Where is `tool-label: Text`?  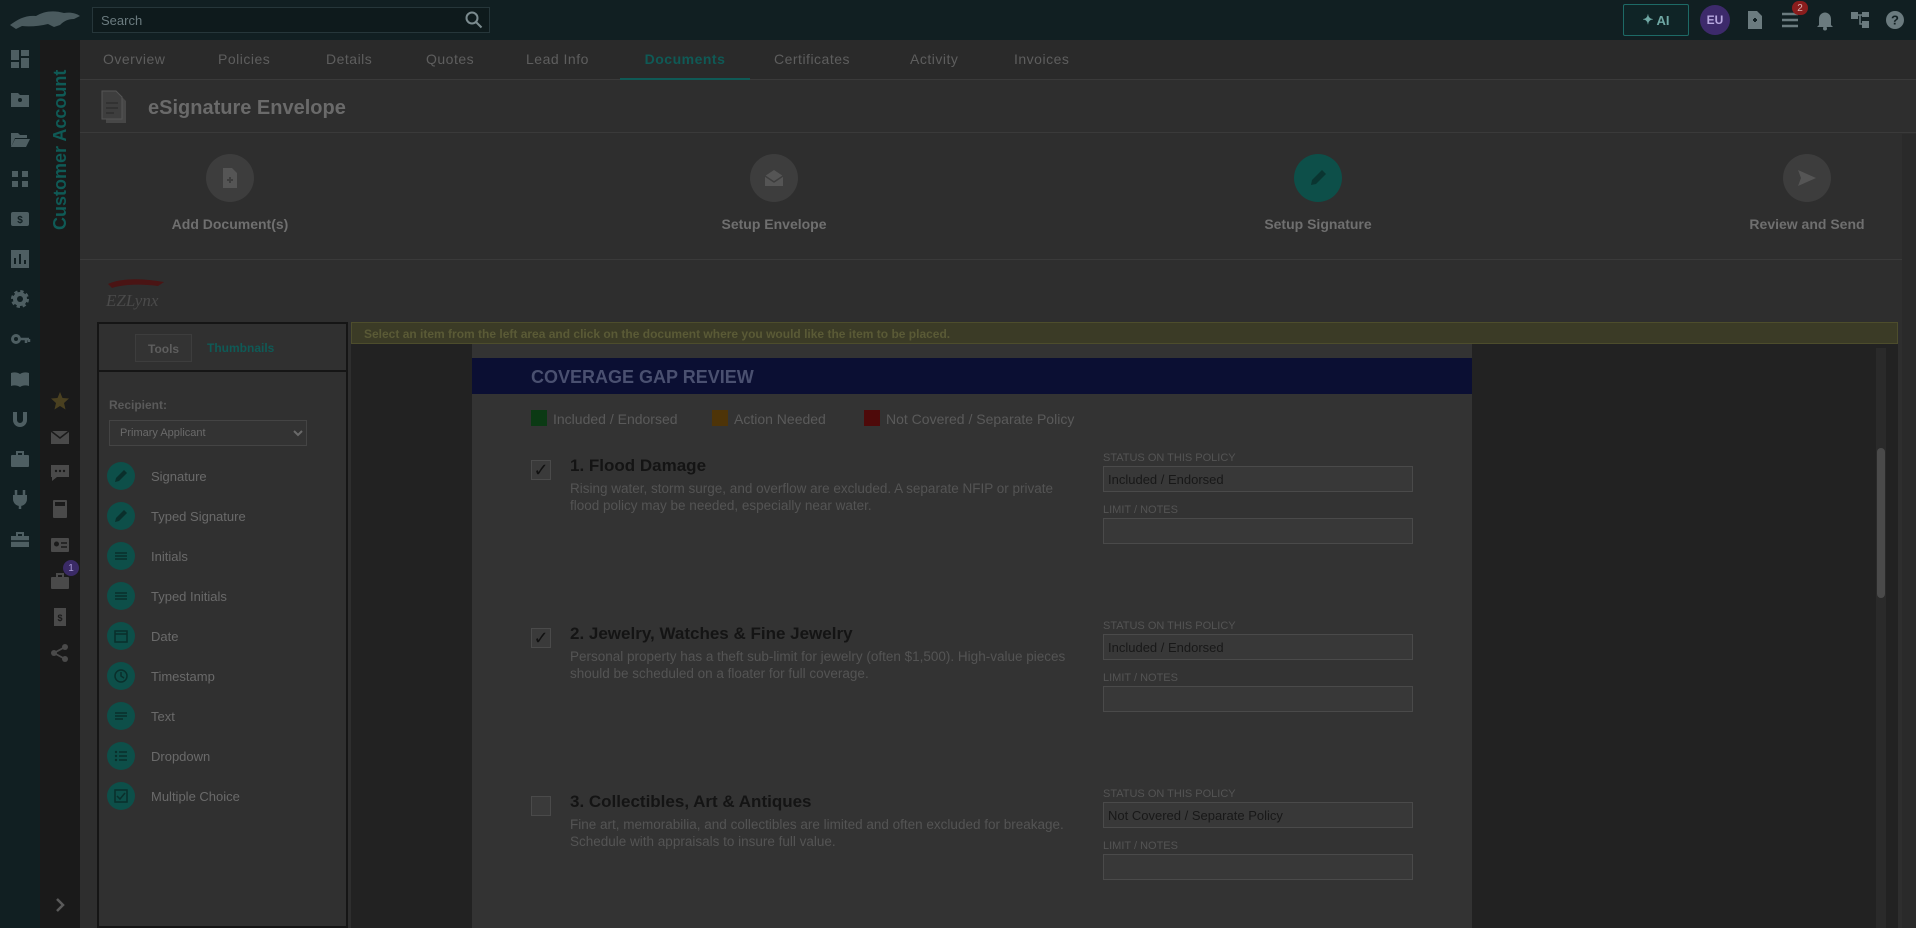
tool-label: Text is located at coordinates (163, 716).